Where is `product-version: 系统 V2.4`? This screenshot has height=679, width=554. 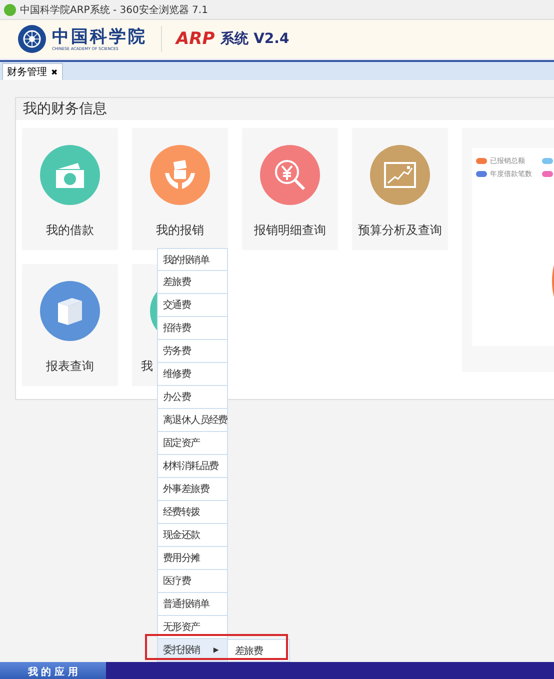
product-version: 系统 V2.4 is located at coordinates (255, 39).